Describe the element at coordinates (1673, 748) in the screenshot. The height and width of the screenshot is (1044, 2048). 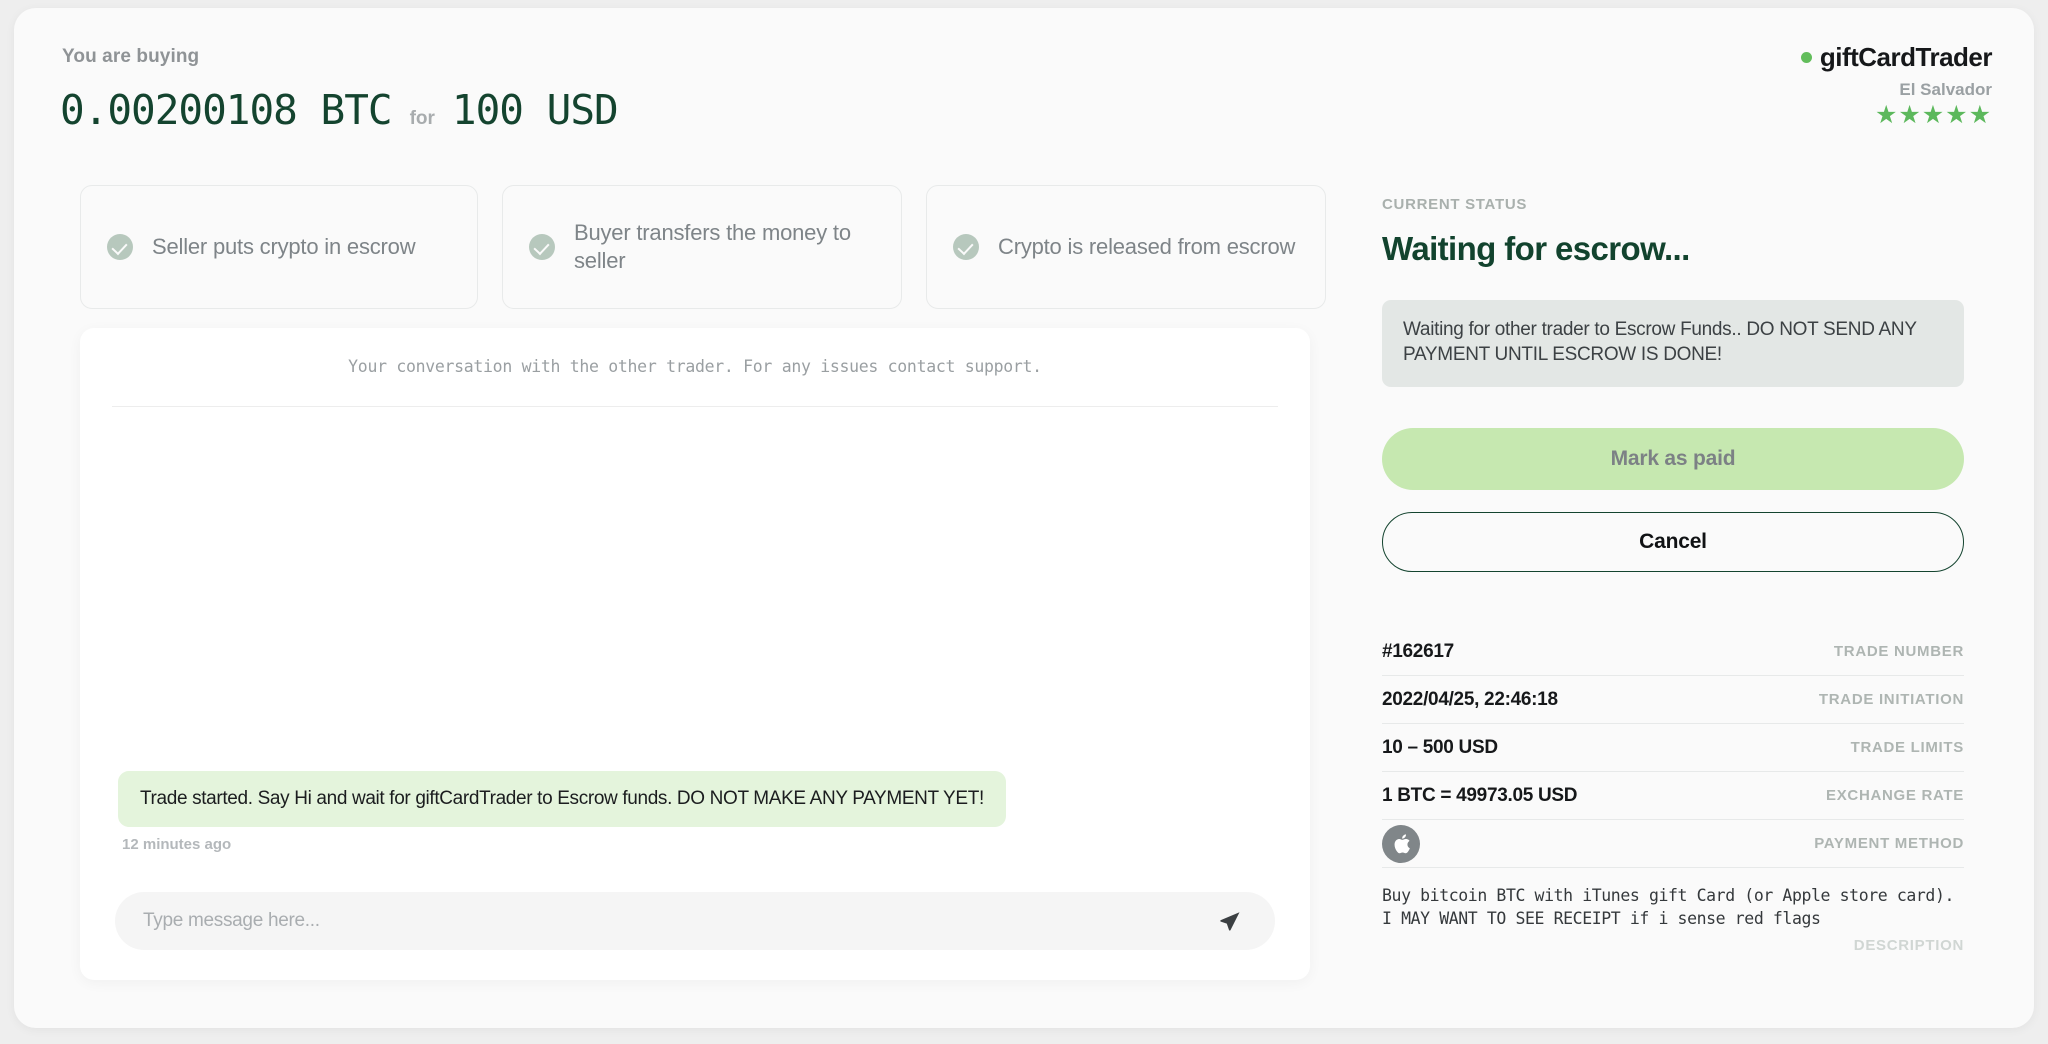
I see `detail-row-trade-limits: 10 – 500 USD TRADE LIMITS` at that location.